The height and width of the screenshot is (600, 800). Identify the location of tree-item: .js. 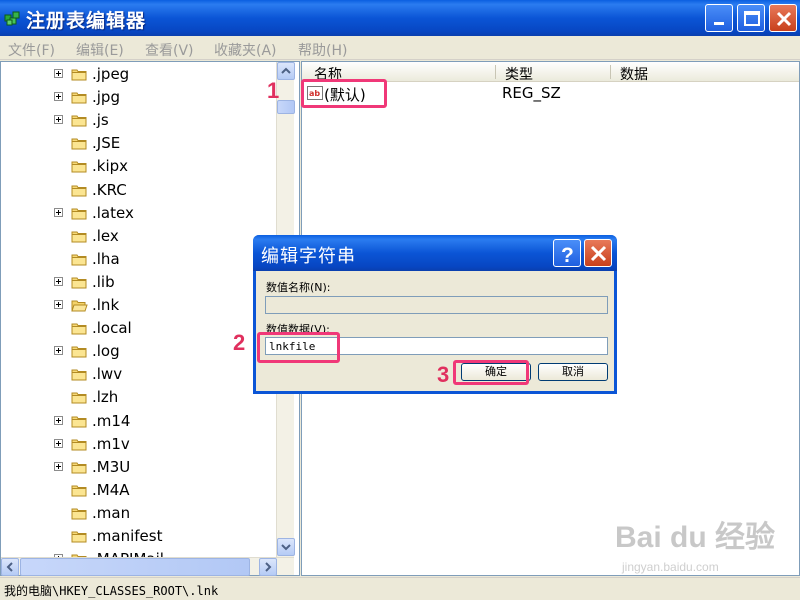
(138, 120).